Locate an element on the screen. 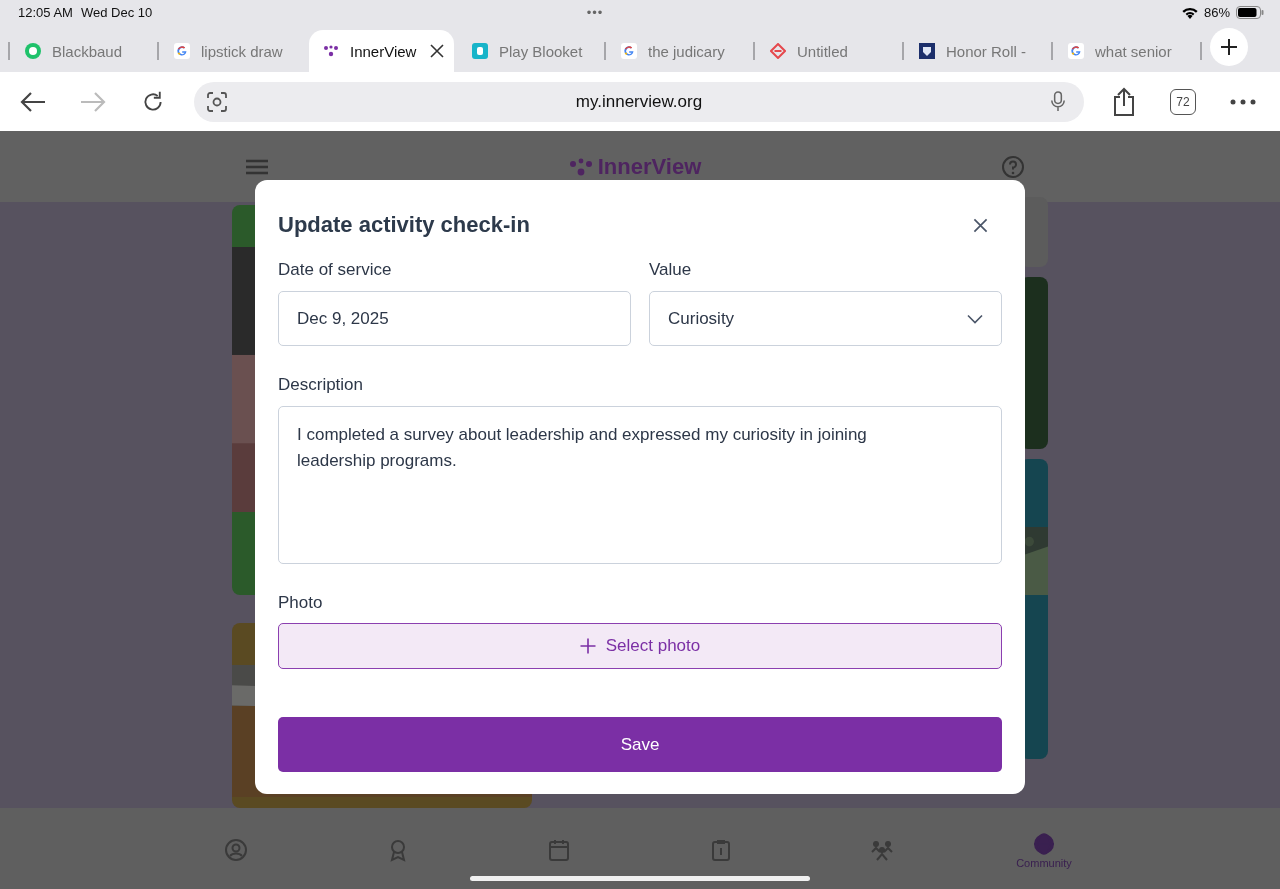  new-tab-button is located at coordinates (1229, 46).